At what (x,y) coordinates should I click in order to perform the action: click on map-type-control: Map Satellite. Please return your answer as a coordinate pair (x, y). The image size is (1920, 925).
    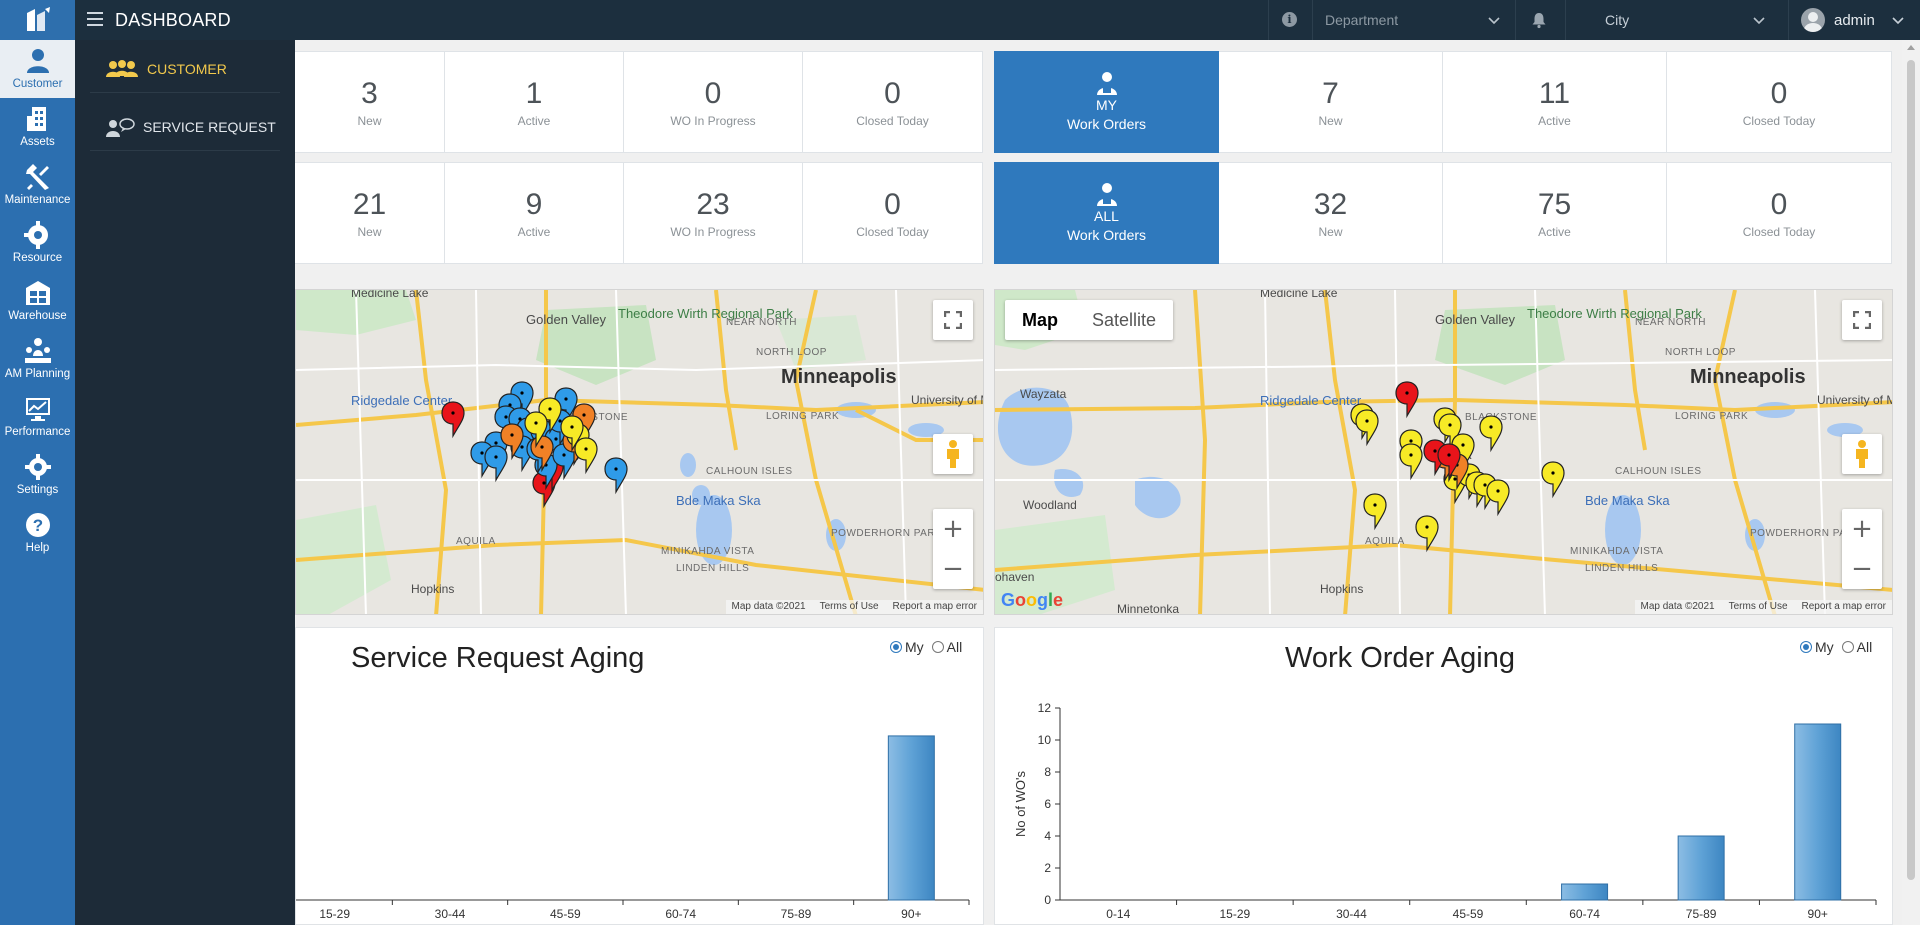
    Looking at the image, I should click on (1089, 320).